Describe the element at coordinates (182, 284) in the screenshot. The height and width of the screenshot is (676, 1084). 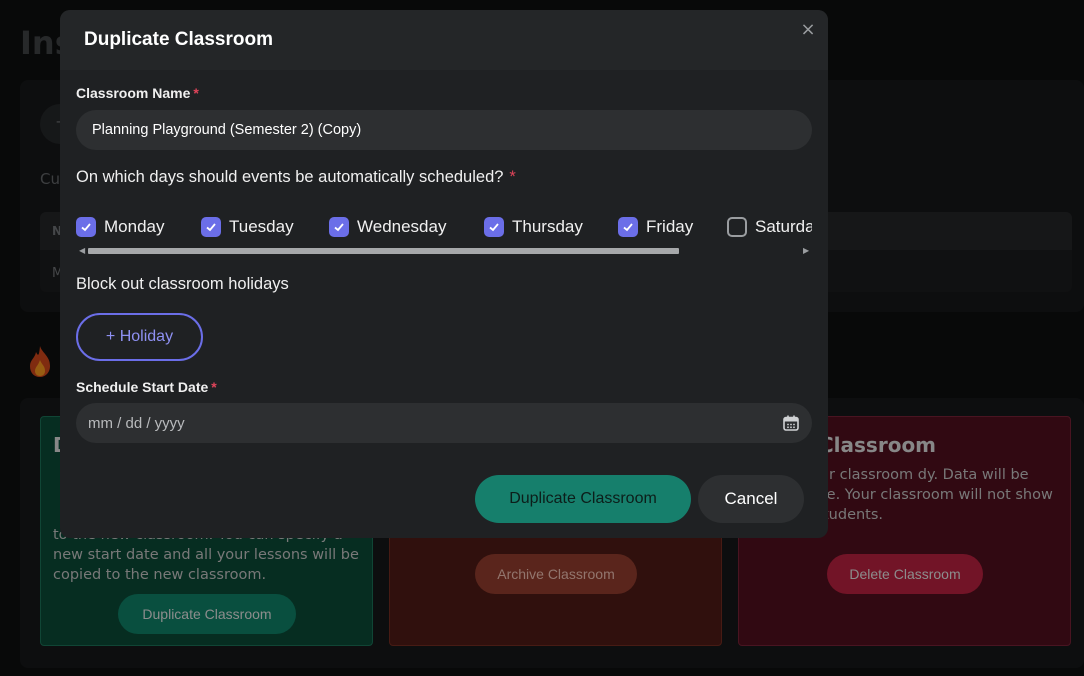
I see `holidays-heading: Block out classroom holidays` at that location.